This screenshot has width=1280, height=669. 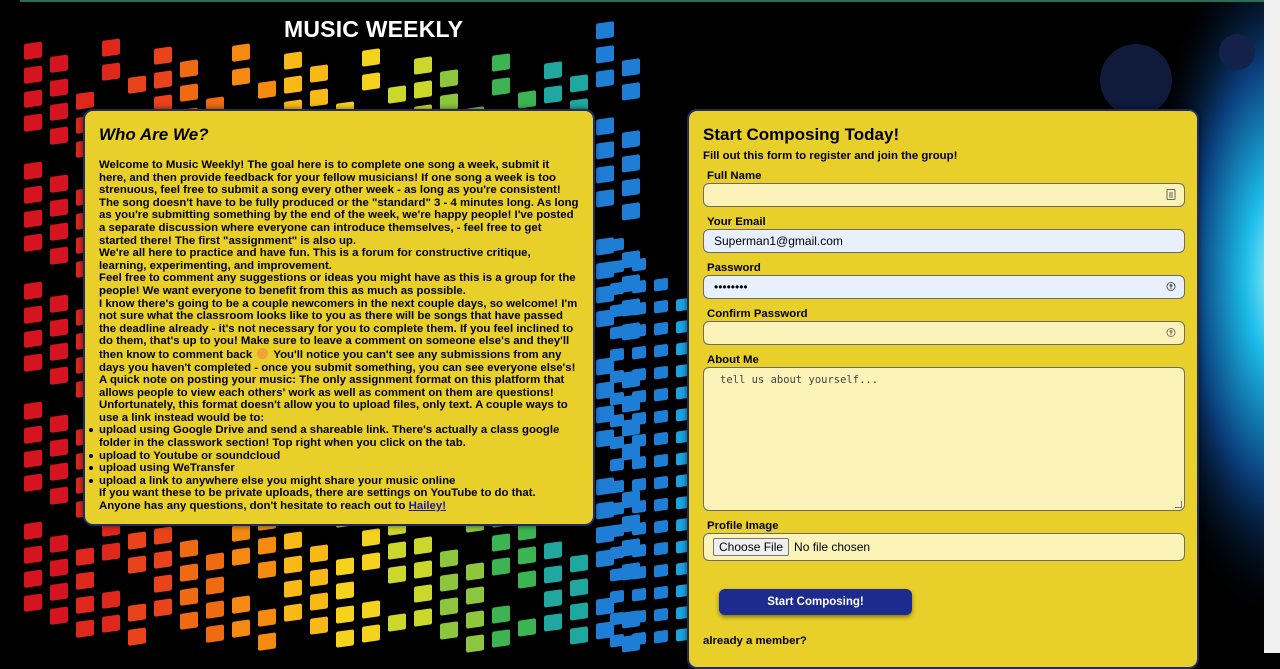 I want to click on profile-image-input: Choose File No file chosen, so click(x=944, y=547).